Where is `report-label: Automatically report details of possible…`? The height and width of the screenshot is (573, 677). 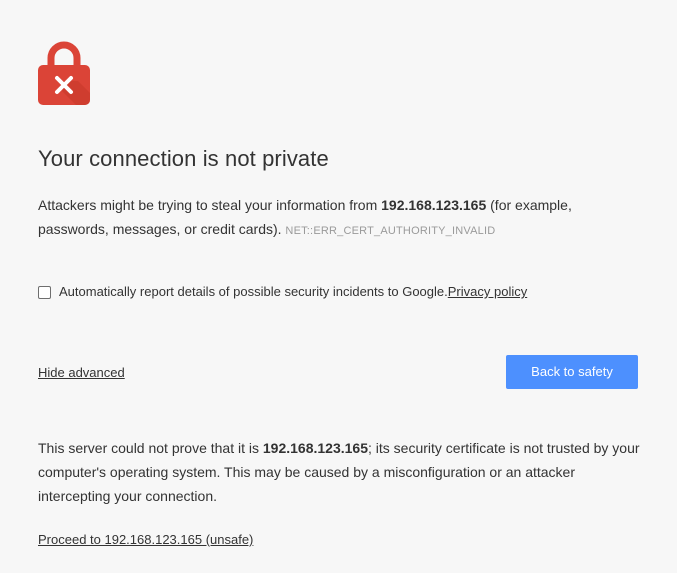
report-label: Automatically report details of possible… is located at coordinates (253, 291).